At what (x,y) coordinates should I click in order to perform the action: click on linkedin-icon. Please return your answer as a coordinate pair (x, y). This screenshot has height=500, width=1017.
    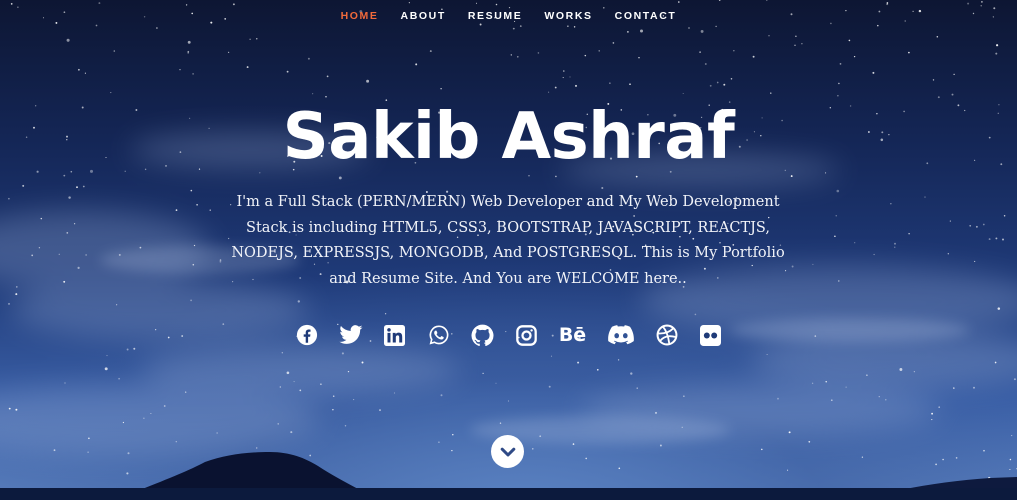
    Looking at the image, I should click on (395, 335).